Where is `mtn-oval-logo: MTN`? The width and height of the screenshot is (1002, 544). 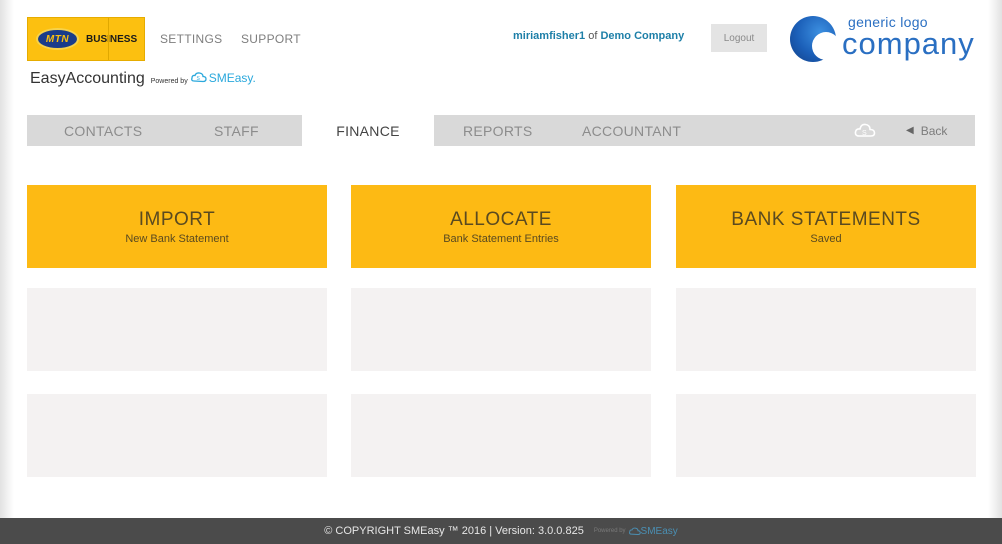 mtn-oval-logo: MTN is located at coordinates (57, 39).